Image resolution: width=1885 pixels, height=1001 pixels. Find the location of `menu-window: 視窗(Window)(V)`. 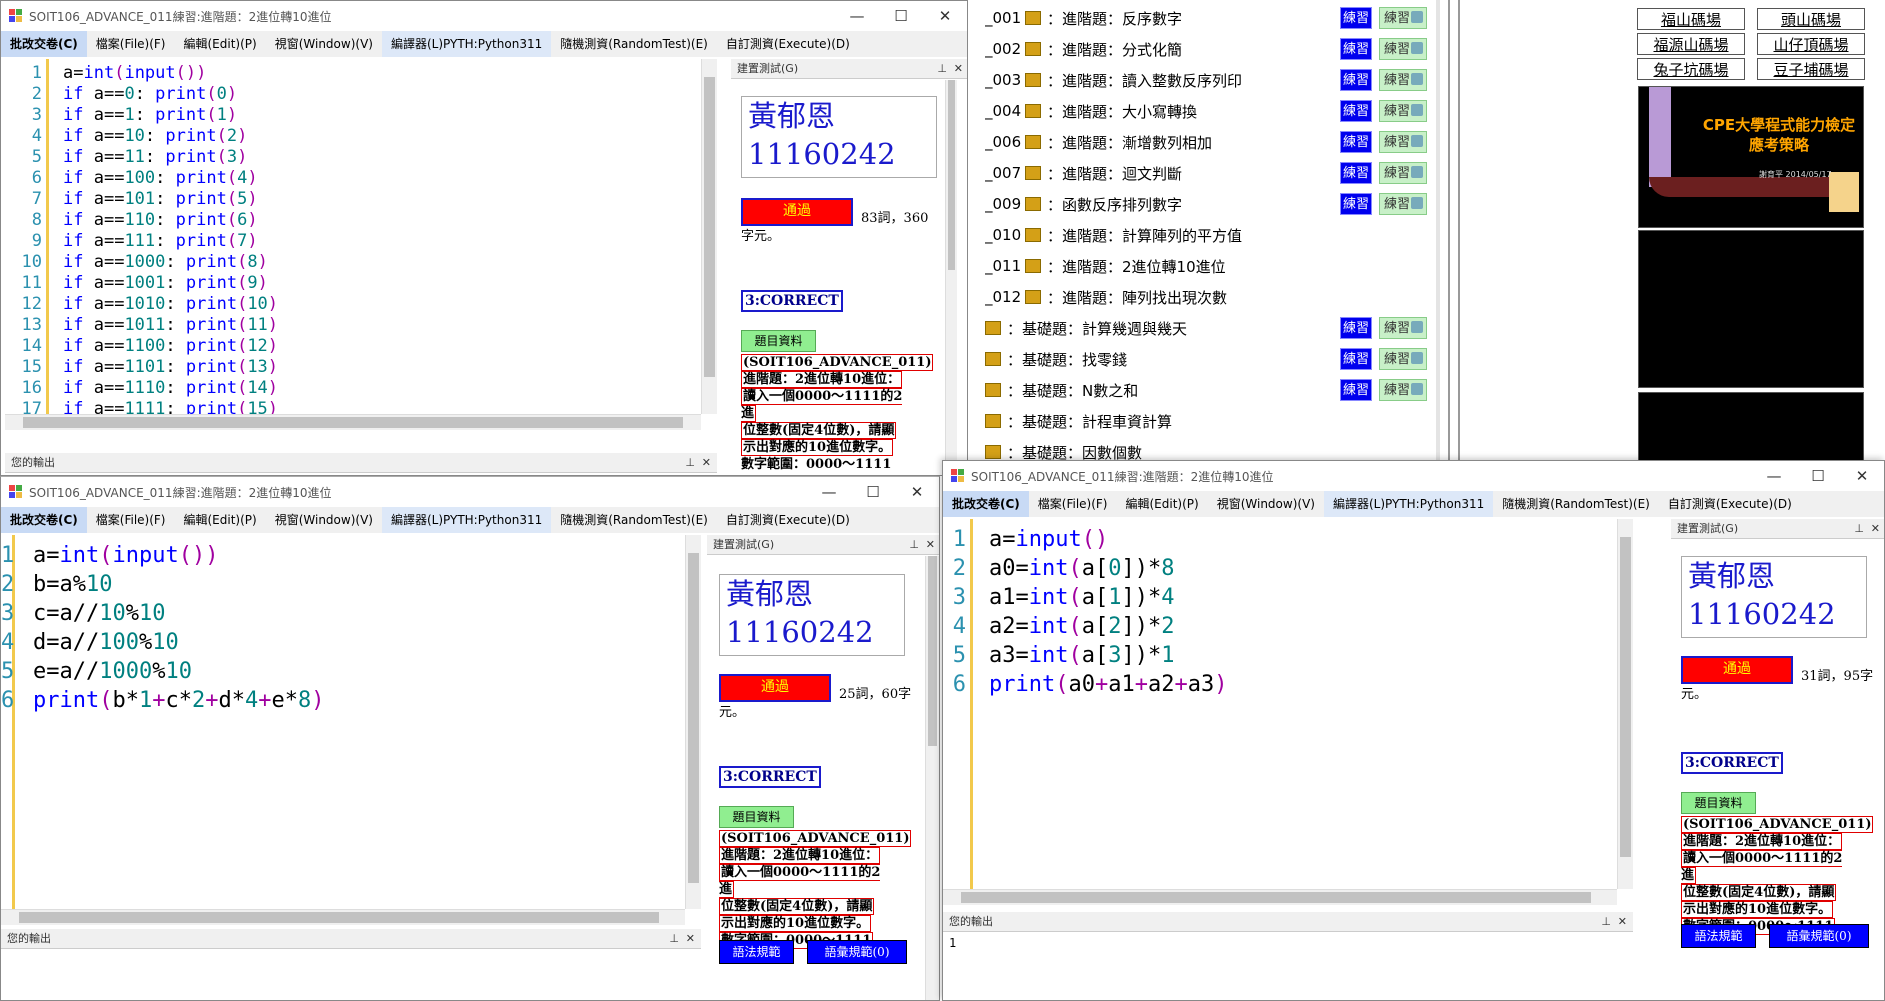

menu-window: 視窗(Window)(V) is located at coordinates (1266, 504).